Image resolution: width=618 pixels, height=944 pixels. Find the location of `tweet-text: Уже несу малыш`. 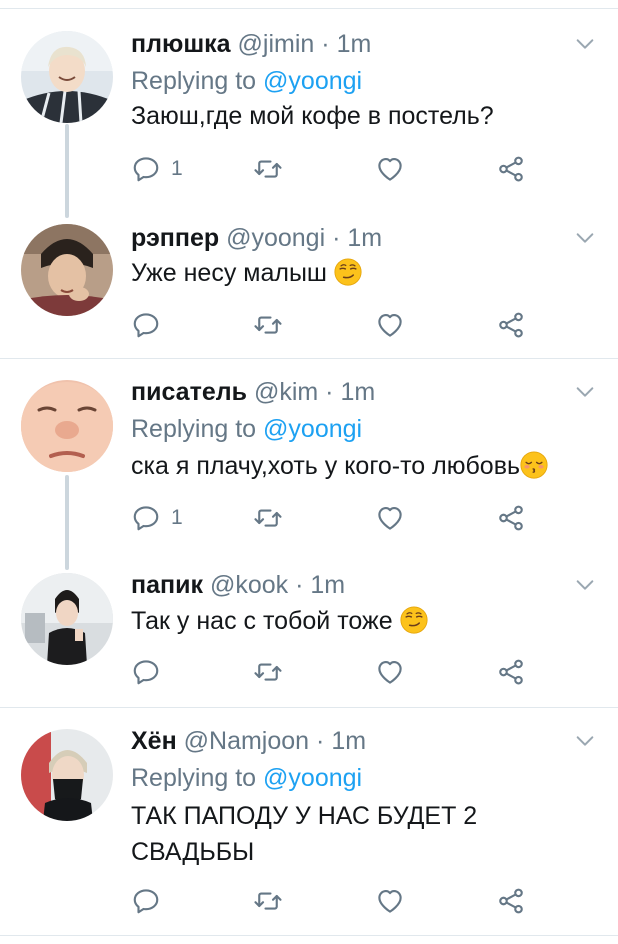

tweet-text: Уже несу малыш is located at coordinates (354, 273).